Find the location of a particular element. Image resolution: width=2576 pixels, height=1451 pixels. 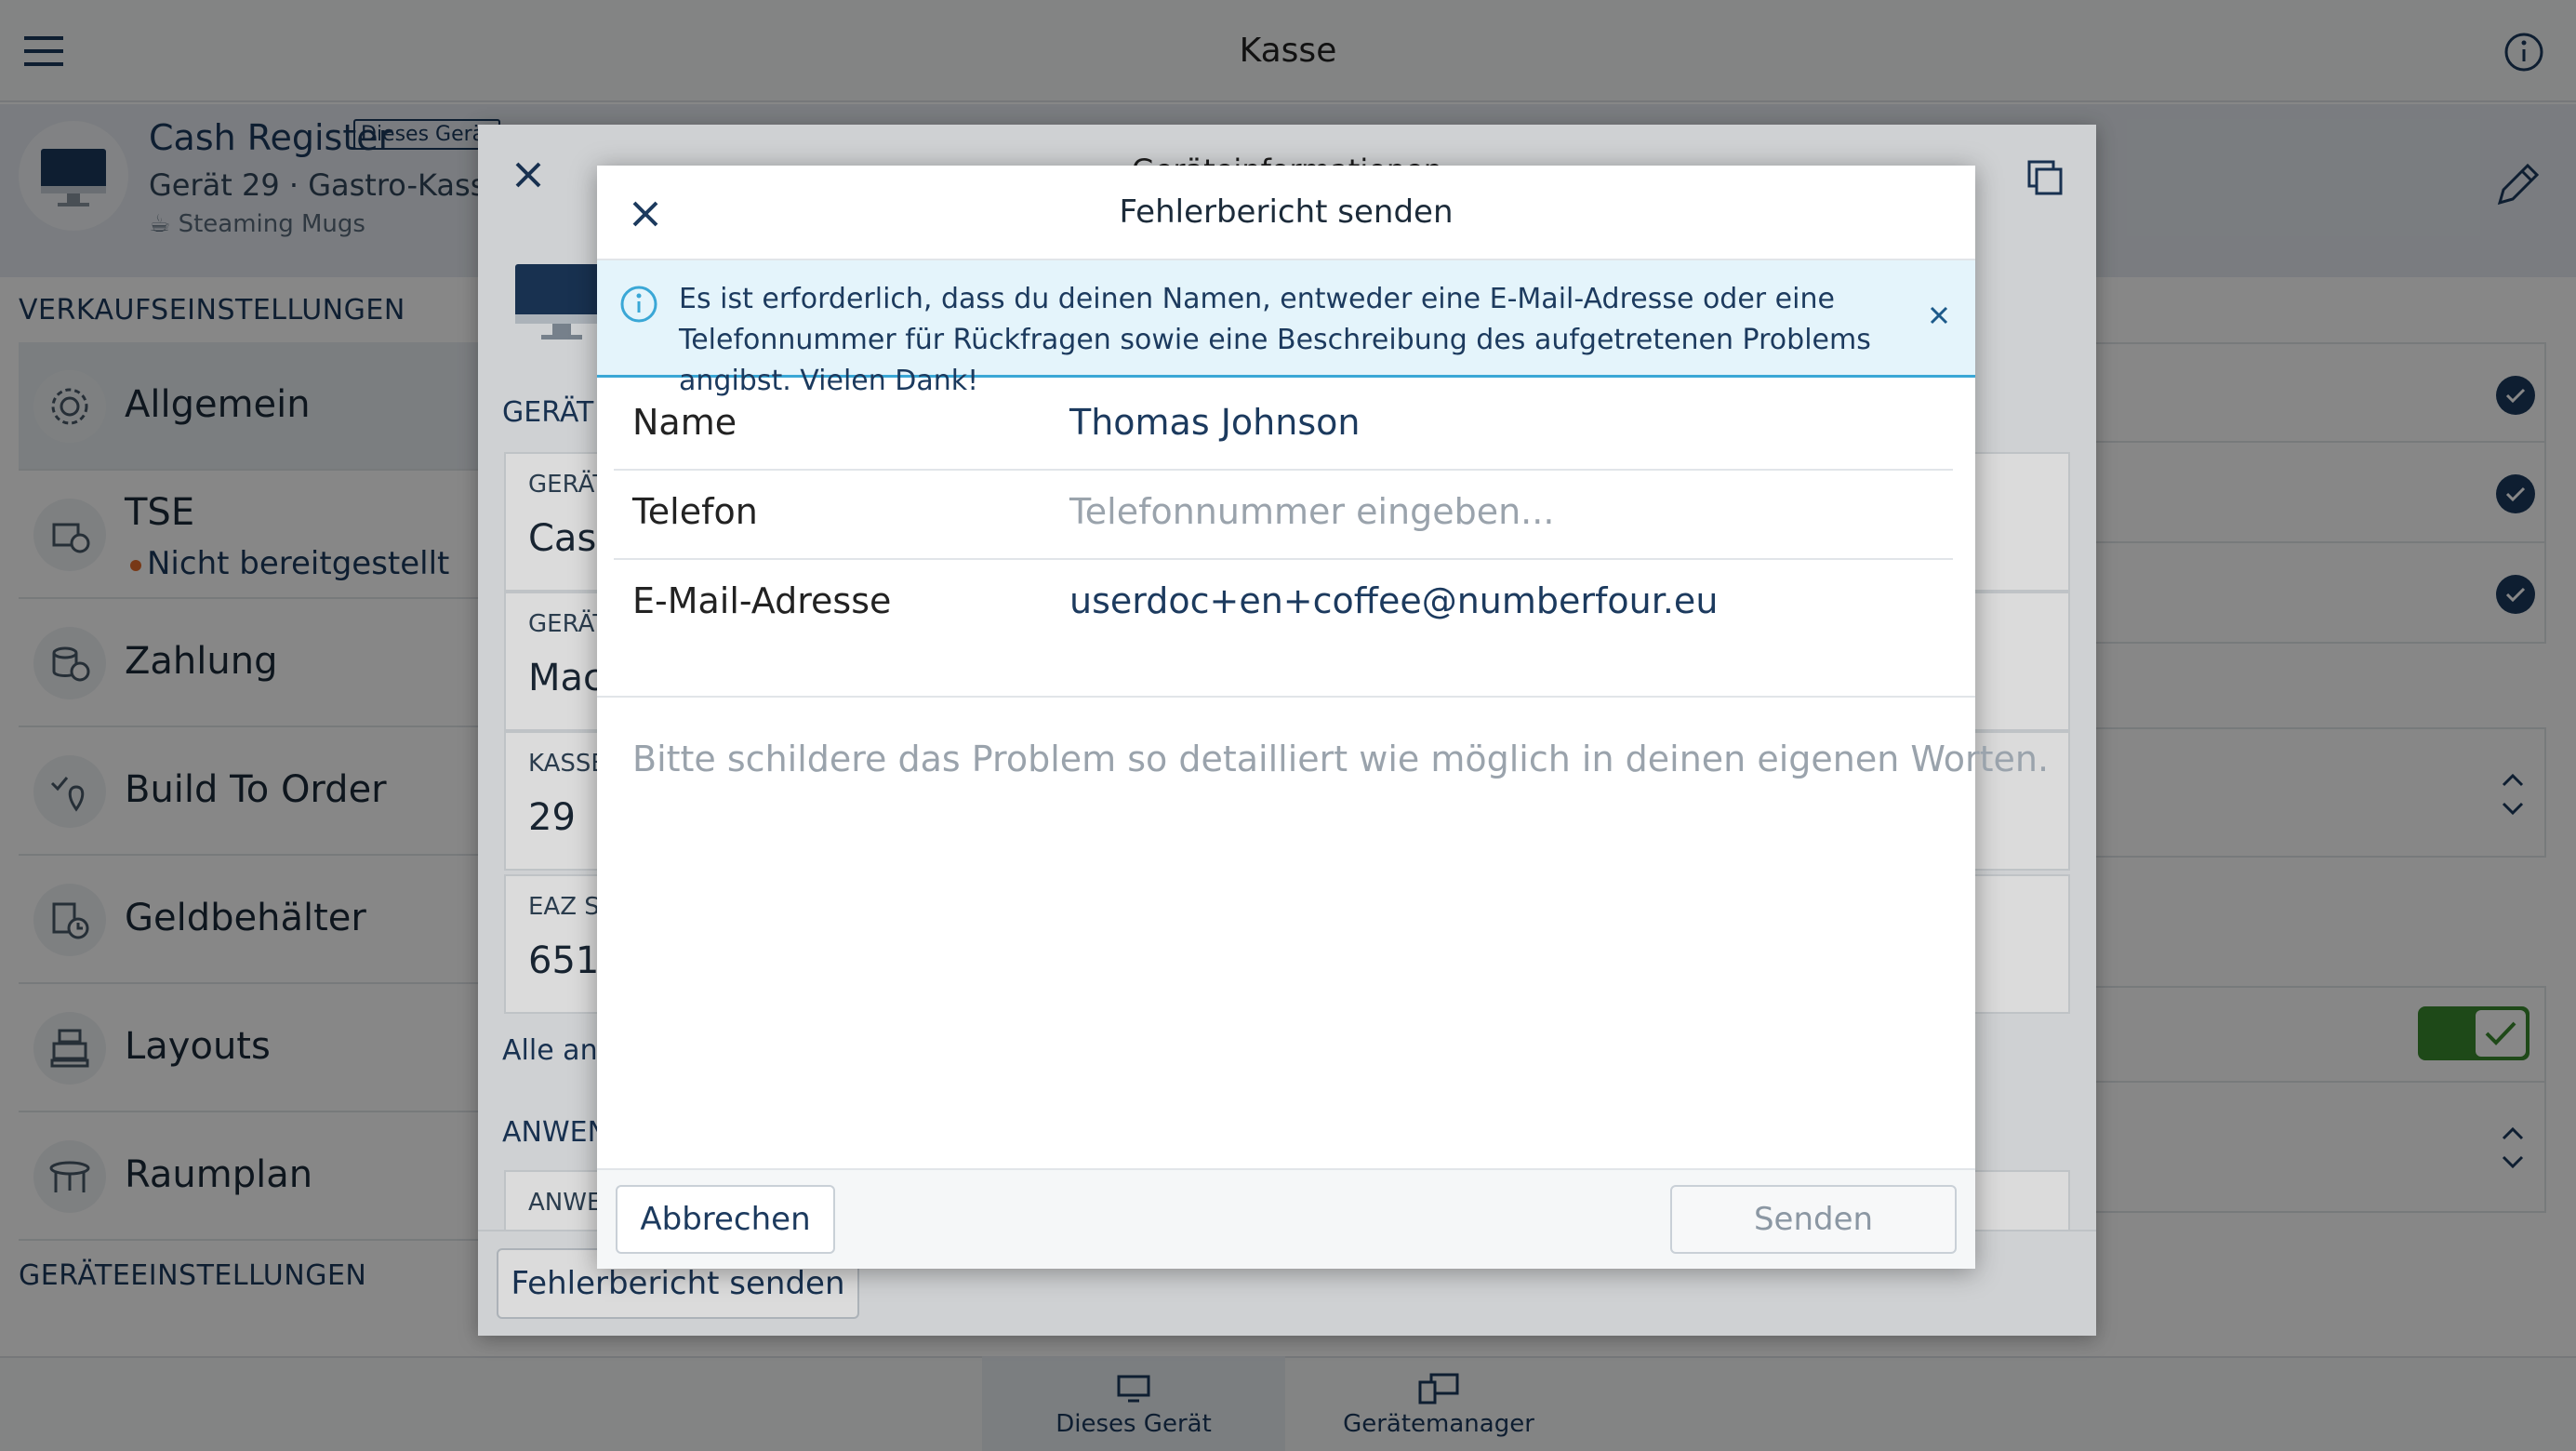

email-label: E-Mail-Adresse is located at coordinates (762, 600).